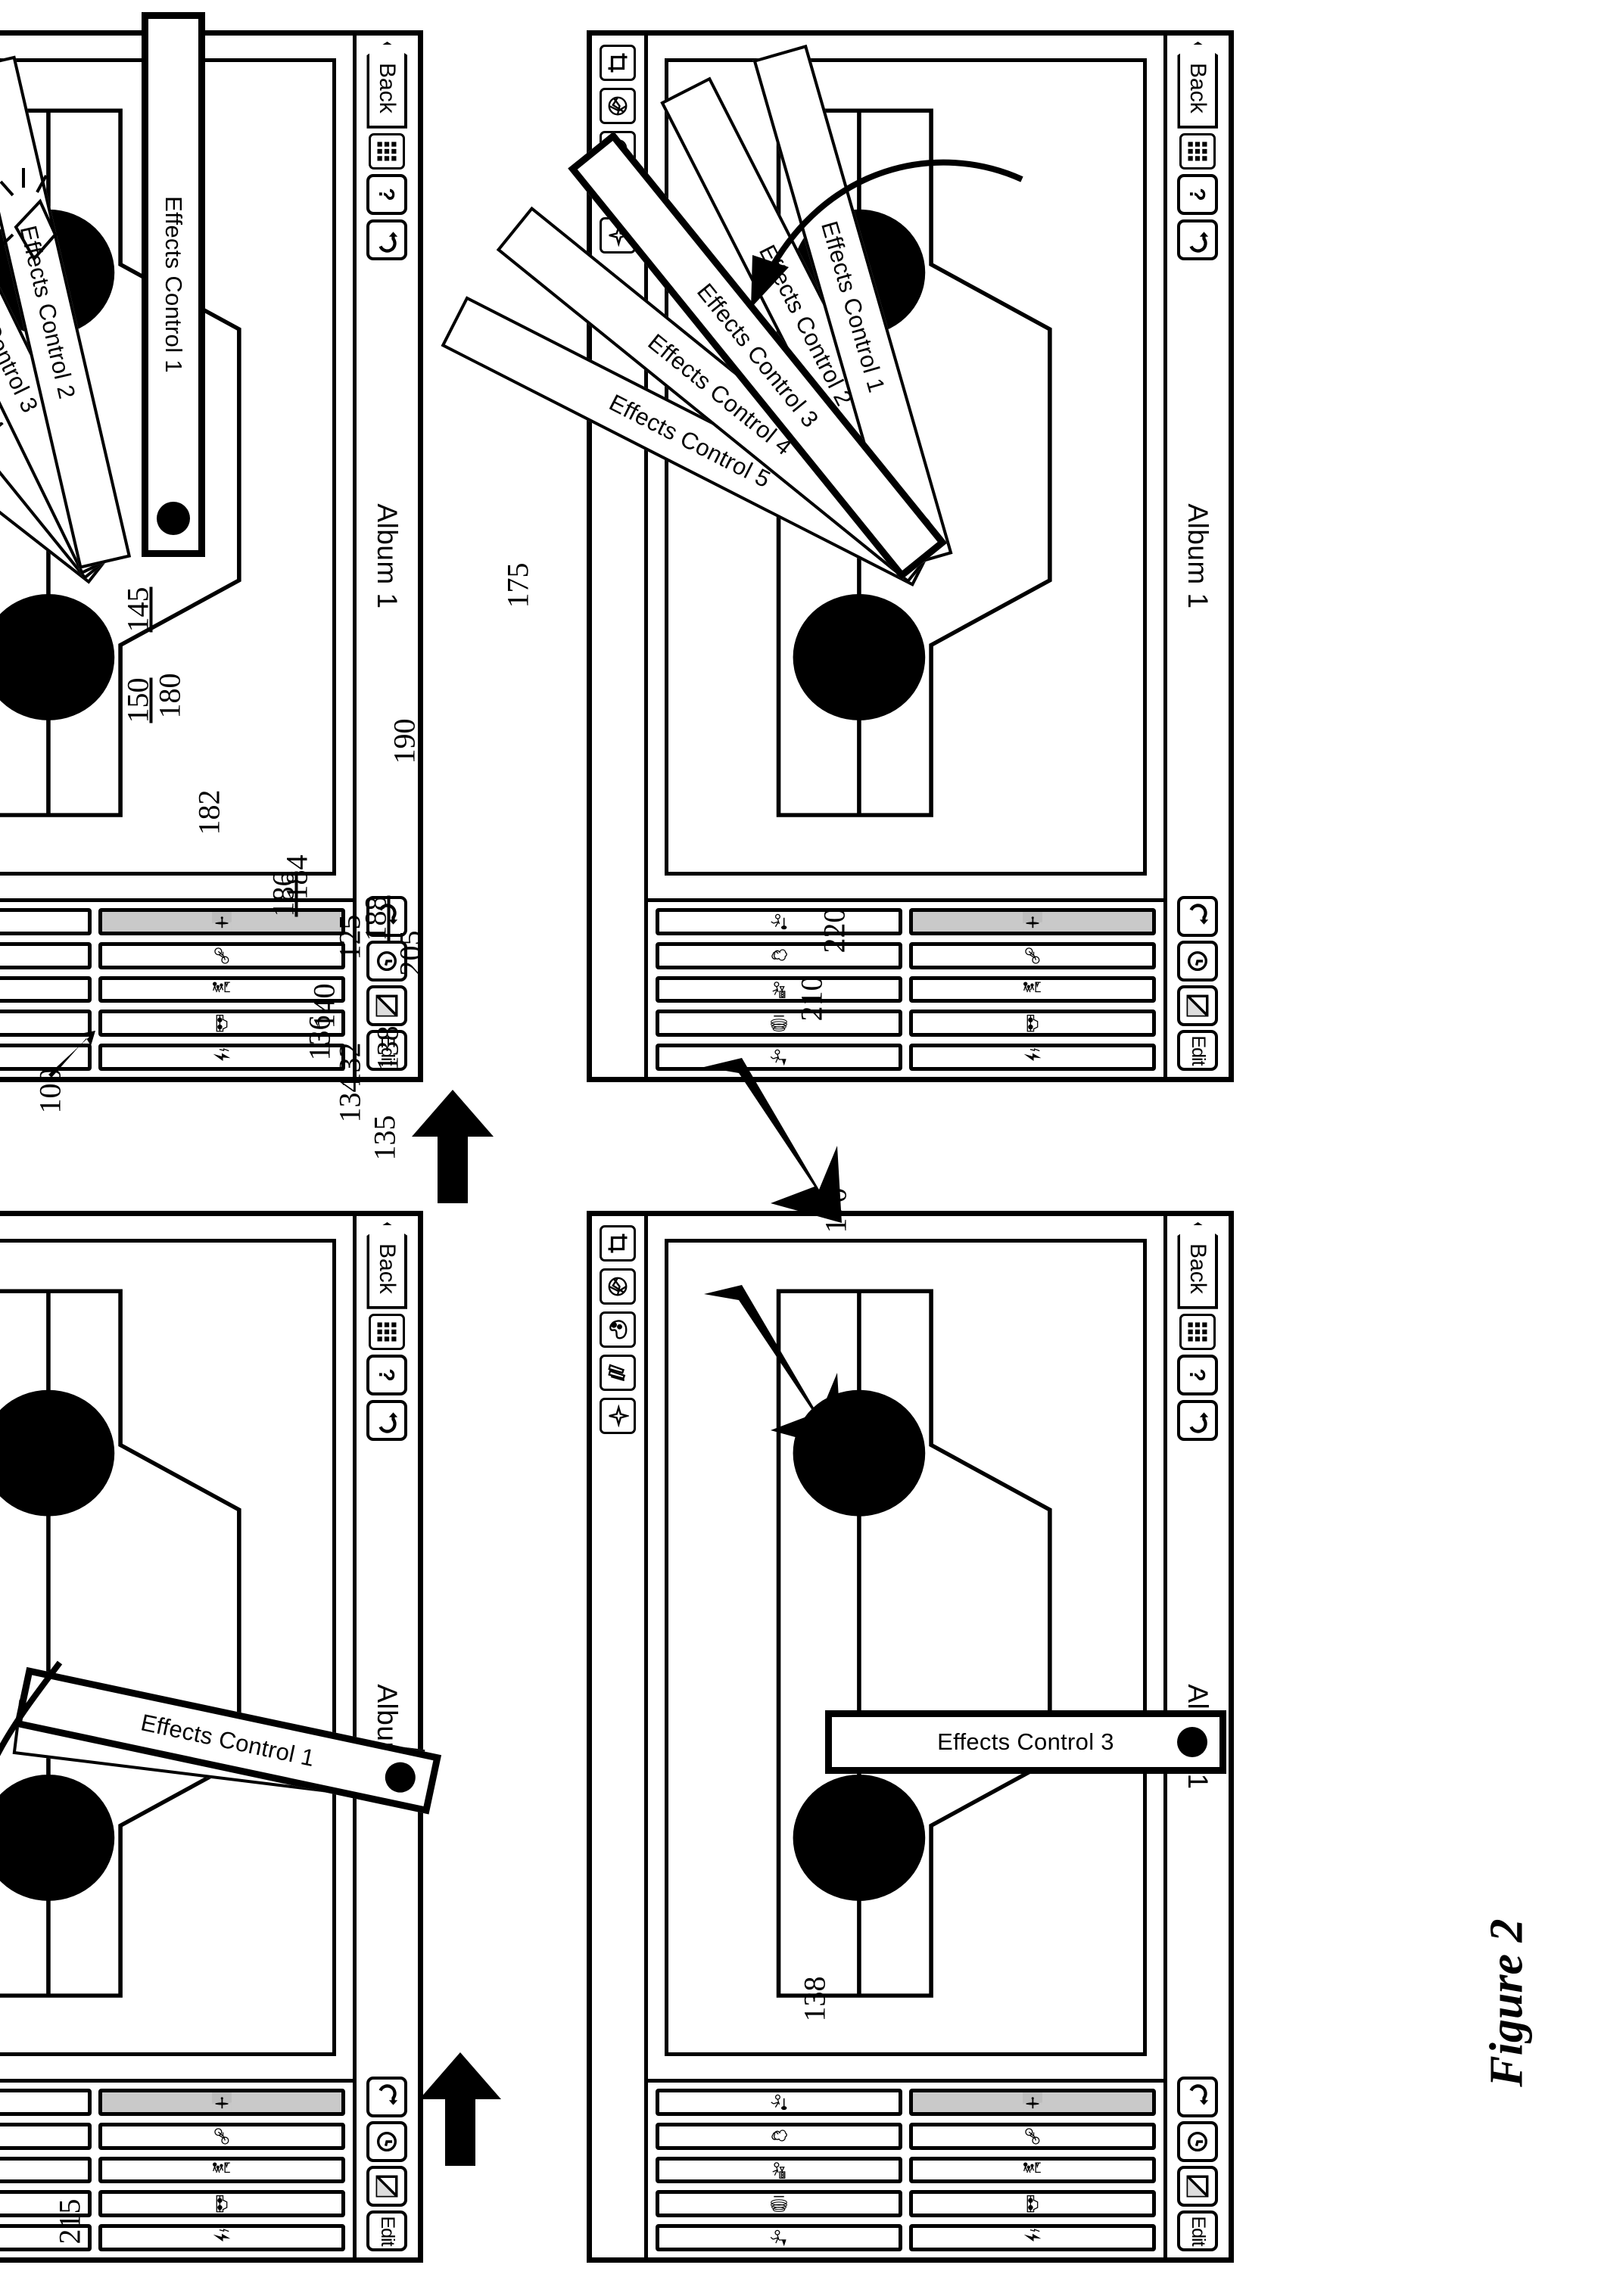  Describe the element at coordinates (404, 741) in the screenshot. I see `ref-190: 190` at that location.